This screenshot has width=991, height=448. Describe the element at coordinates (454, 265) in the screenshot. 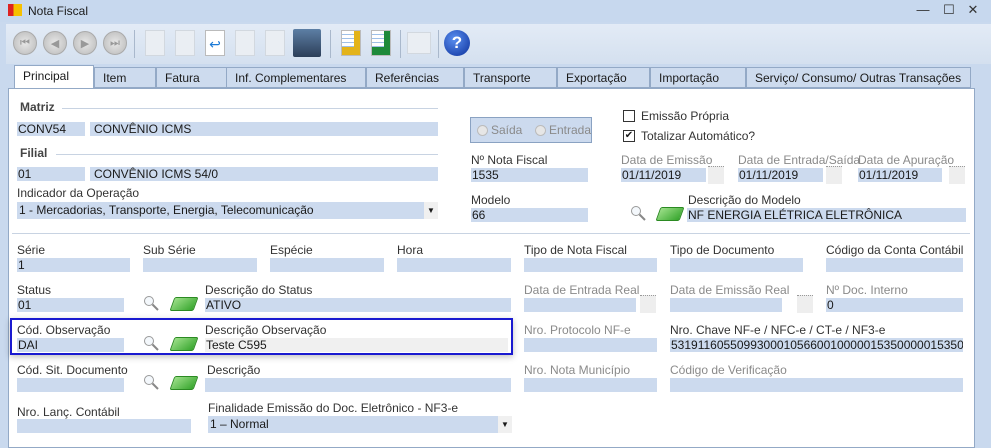

I see `hora-input` at that location.